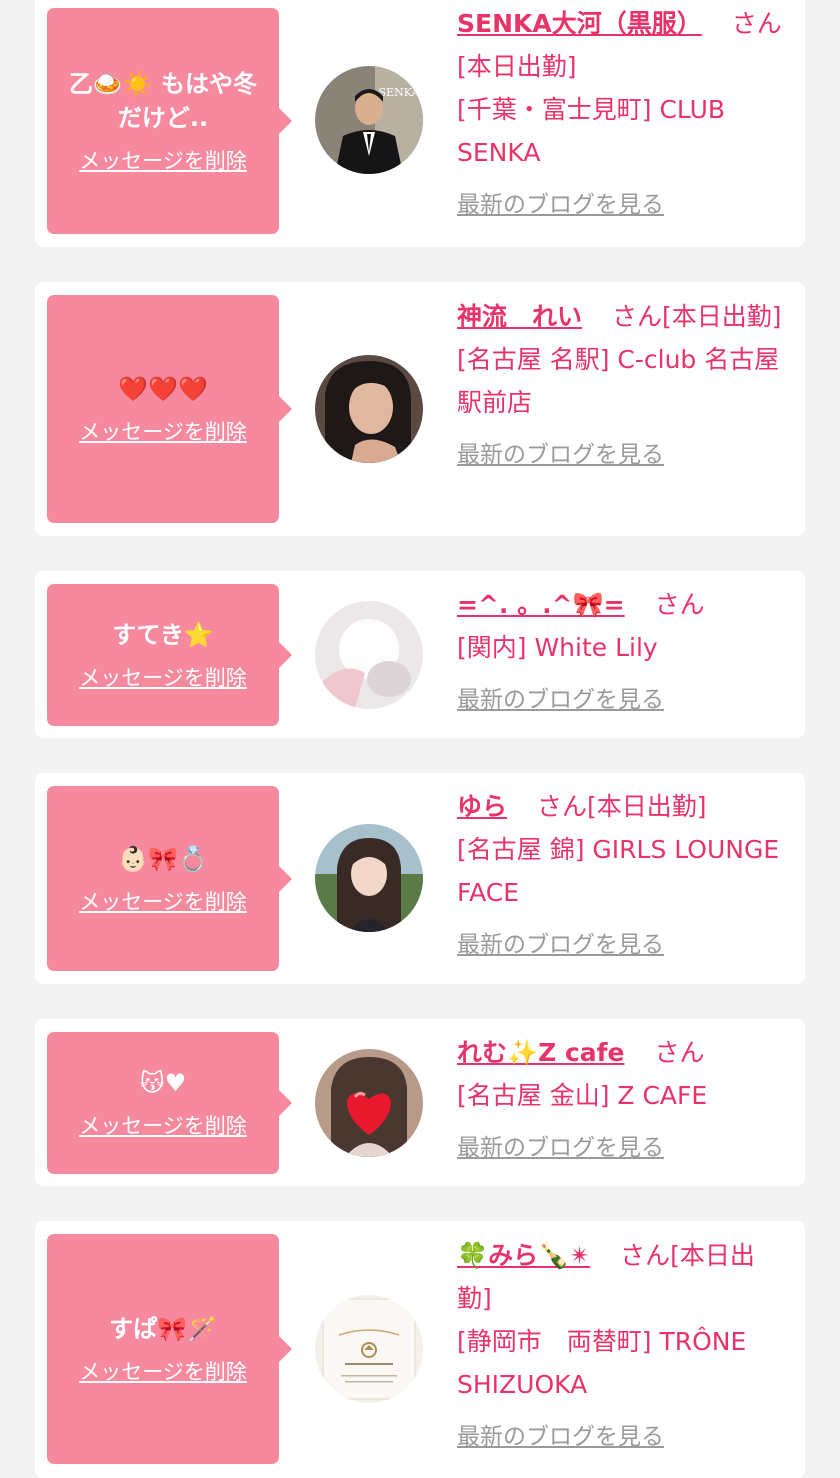 The image size is (840, 1478). Describe the element at coordinates (579, 23) in the screenshot. I see `cast-name-link: SENKA大河（黒服）` at that location.